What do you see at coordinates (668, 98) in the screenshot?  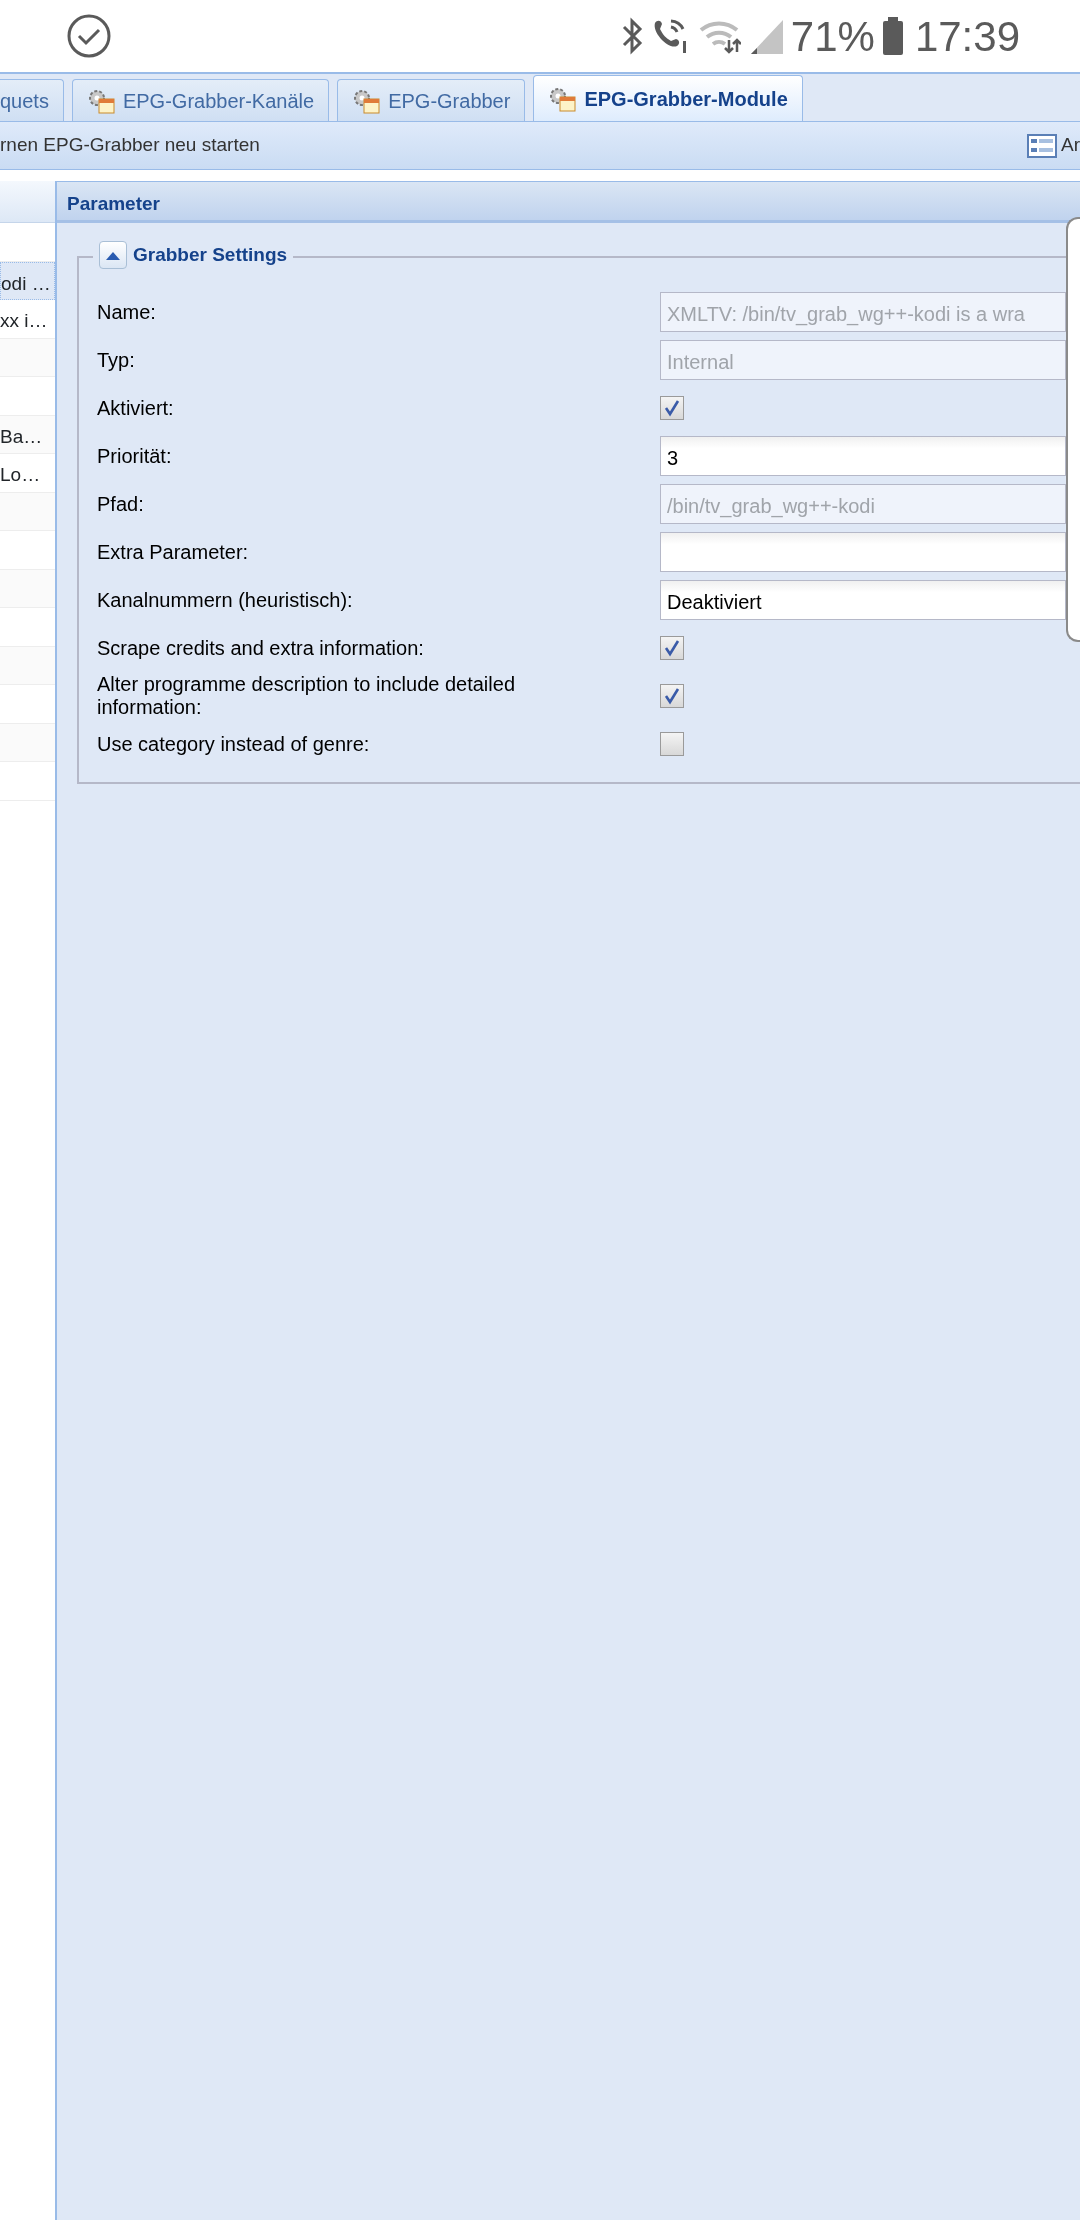 I see `tab: EPG-Grabber-Module` at bounding box center [668, 98].